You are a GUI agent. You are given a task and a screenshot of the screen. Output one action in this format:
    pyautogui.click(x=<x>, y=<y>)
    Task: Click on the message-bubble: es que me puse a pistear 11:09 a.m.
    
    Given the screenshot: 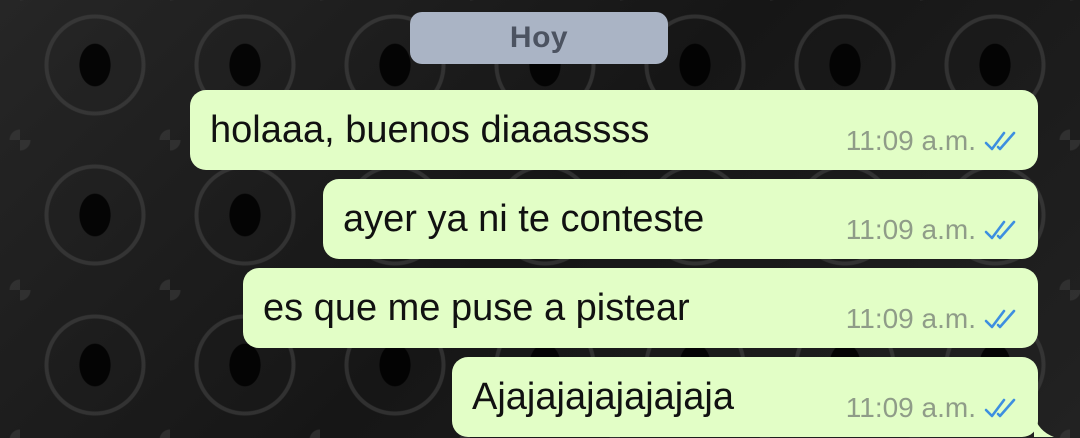 What is the action you would take?
    pyautogui.click(x=640, y=308)
    